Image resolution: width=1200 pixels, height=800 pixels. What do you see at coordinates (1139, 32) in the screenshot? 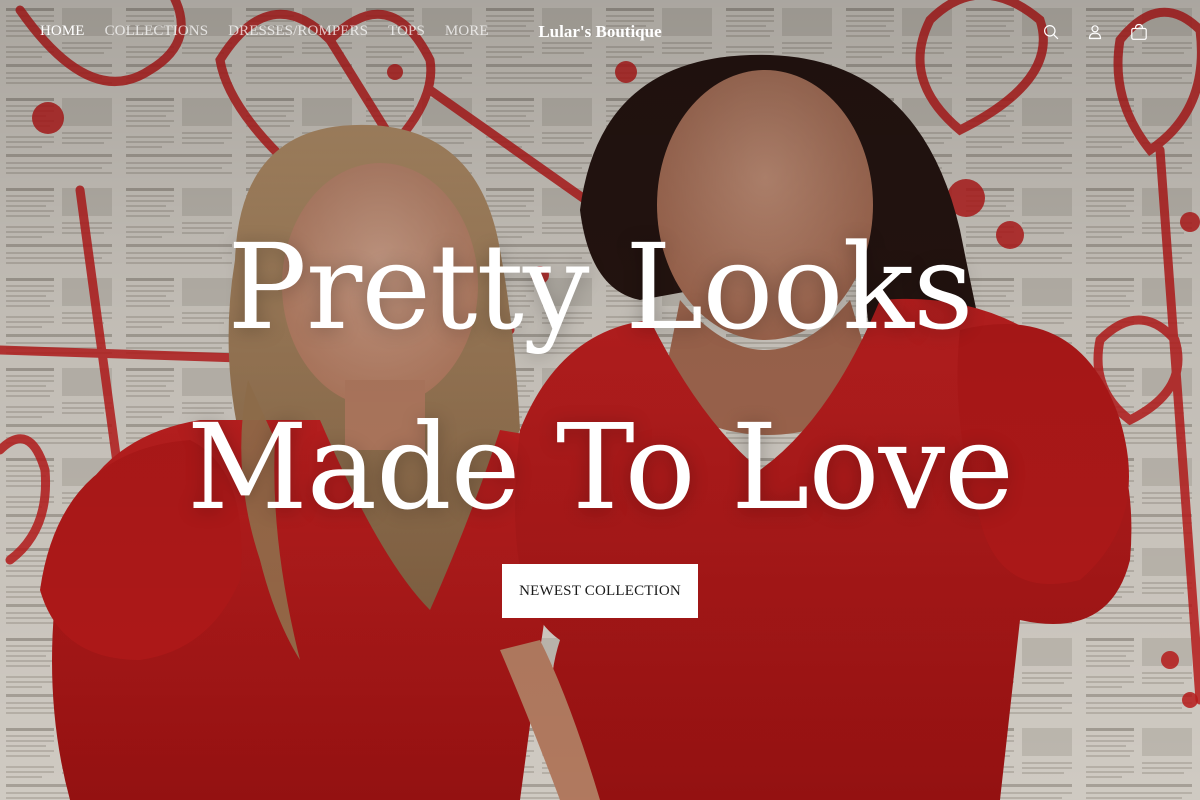
I see `cart-icon` at bounding box center [1139, 32].